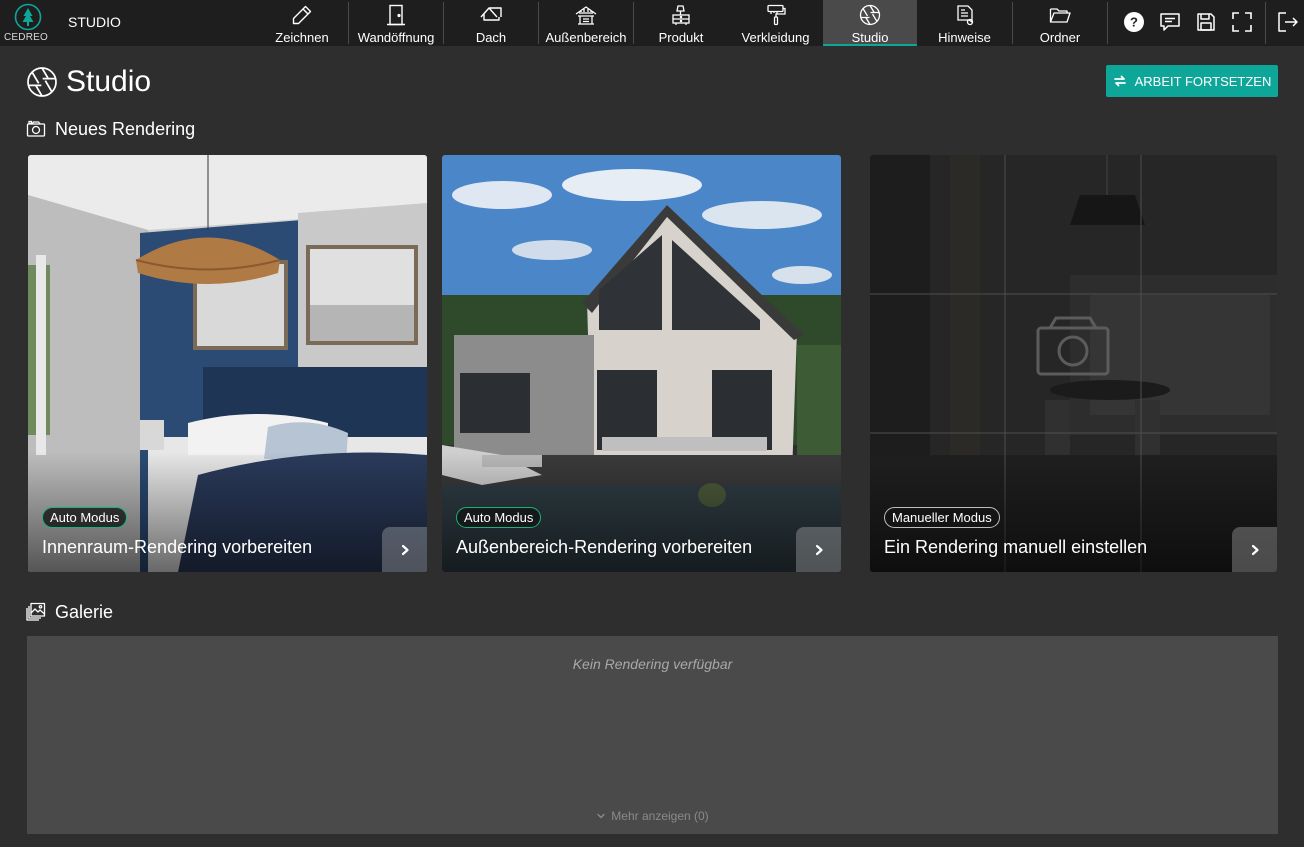  What do you see at coordinates (776, 15) in the screenshot?
I see `paint-roller-icon` at bounding box center [776, 15].